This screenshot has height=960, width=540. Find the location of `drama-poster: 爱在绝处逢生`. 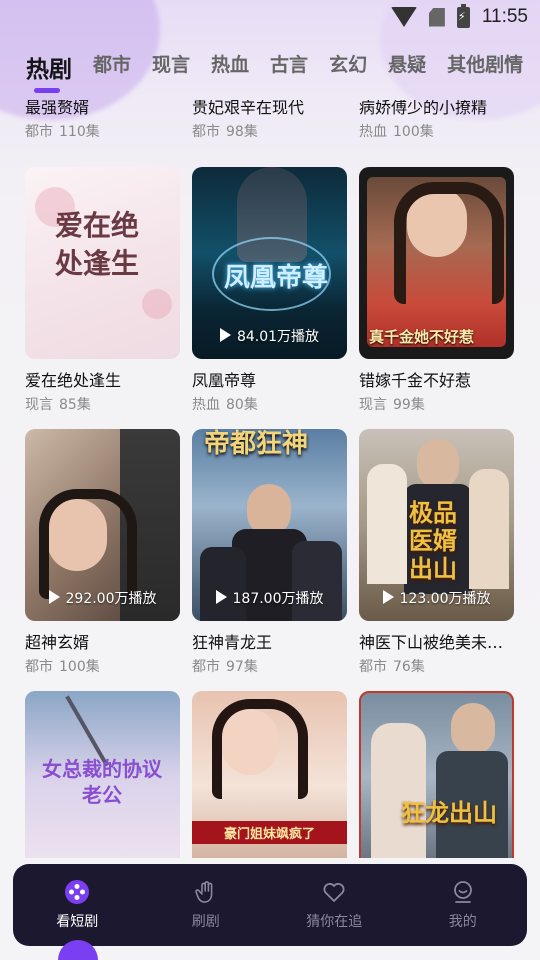

drama-poster: 爱在绝处逢生 is located at coordinates (102, 263).